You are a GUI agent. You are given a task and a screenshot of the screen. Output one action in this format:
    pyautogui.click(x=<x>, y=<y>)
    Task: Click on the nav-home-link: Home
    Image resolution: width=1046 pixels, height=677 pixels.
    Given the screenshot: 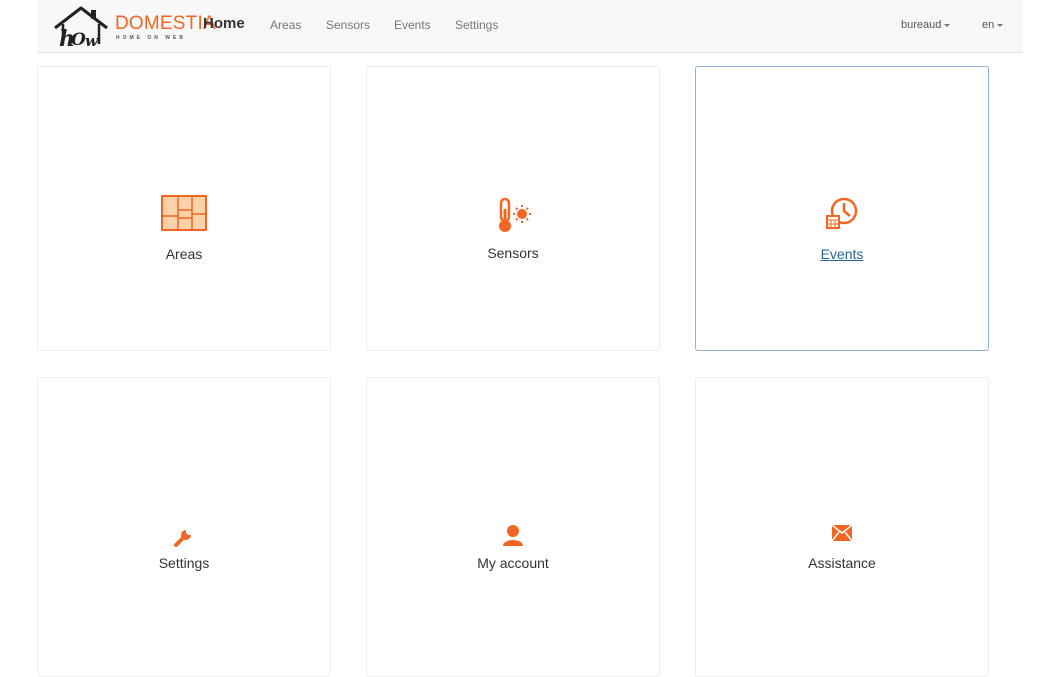 What is the action you would take?
    pyautogui.click(x=224, y=23)
    